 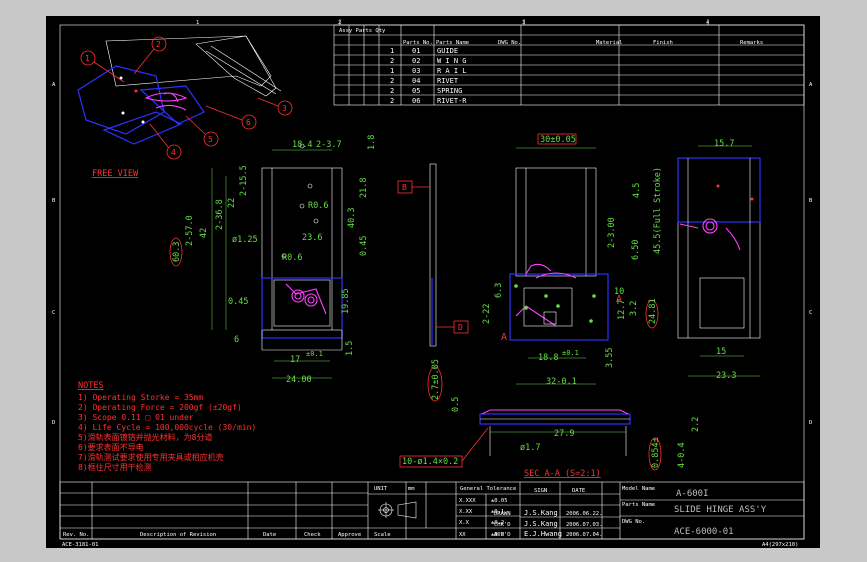 I want to click on svg-text: CHK'D, so click(x=502, y=525).